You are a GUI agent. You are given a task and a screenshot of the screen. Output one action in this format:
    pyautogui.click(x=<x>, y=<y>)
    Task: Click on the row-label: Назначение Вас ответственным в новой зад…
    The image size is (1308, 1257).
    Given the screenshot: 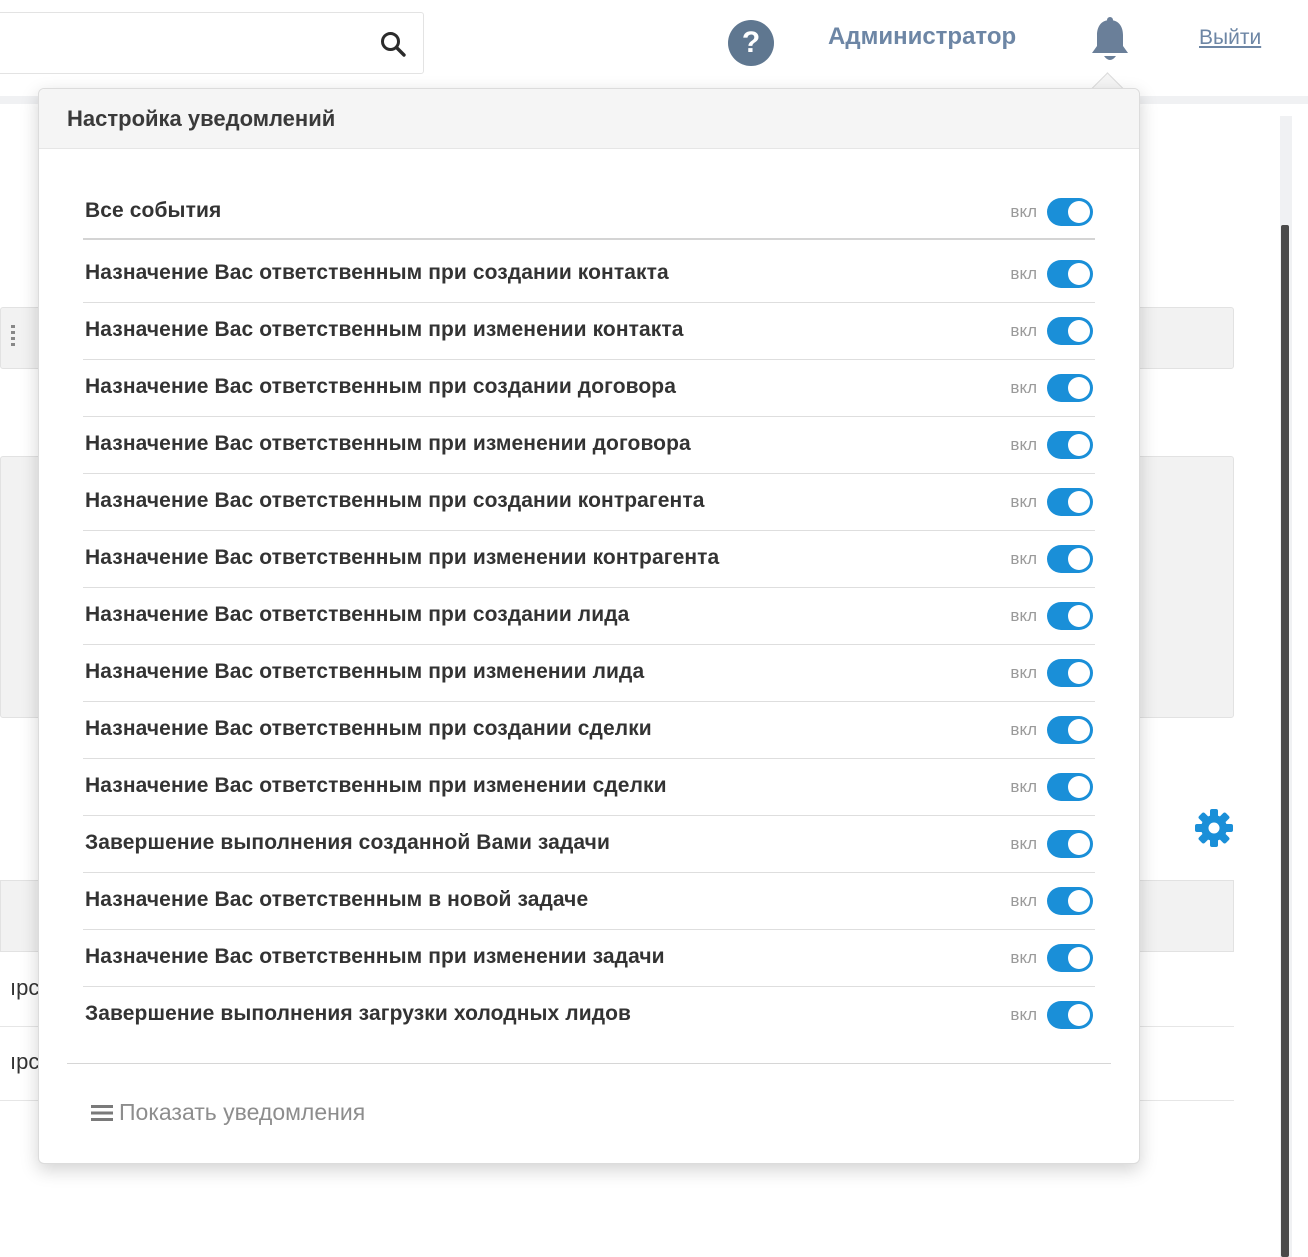 What is the action you would take?
    pyautogui.click(x=337, y=899)
    